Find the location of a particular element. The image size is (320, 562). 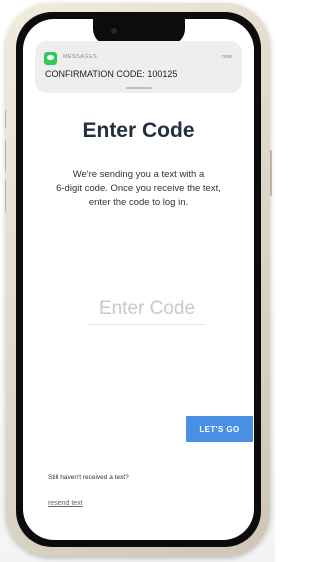

notification-message: CONFIRMATION CODE: 100125 is located at coordinates (111, 74).